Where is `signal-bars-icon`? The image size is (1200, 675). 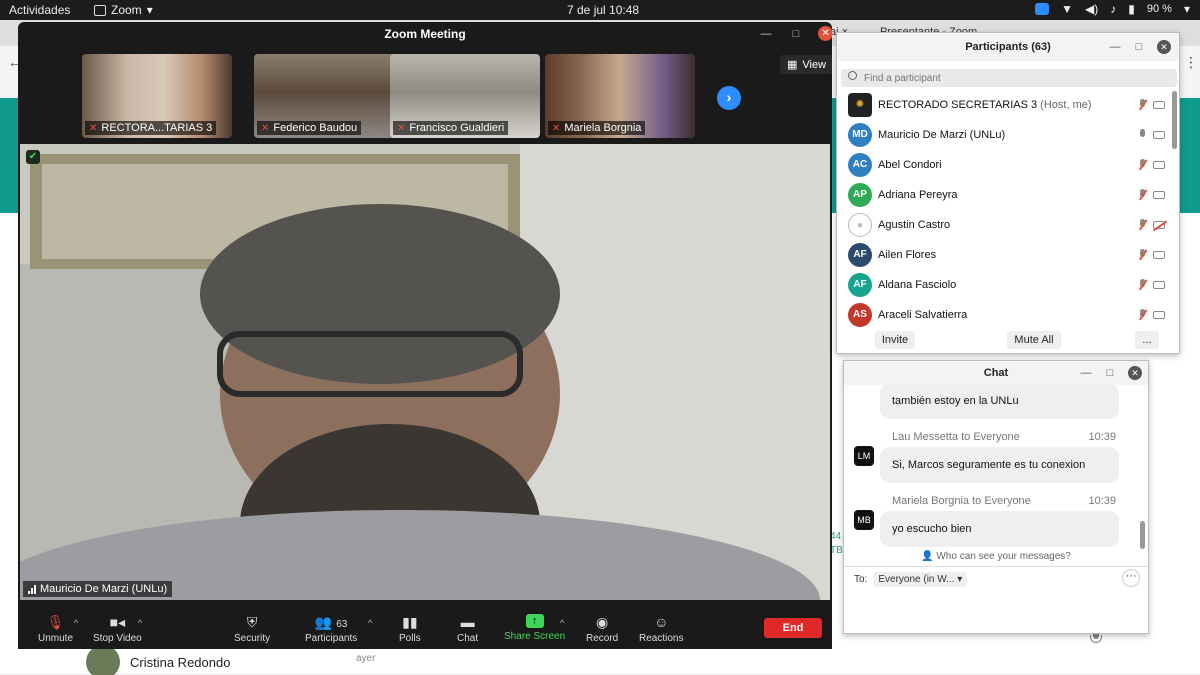
signal-bars-icon is located at coordinates (32, 589).